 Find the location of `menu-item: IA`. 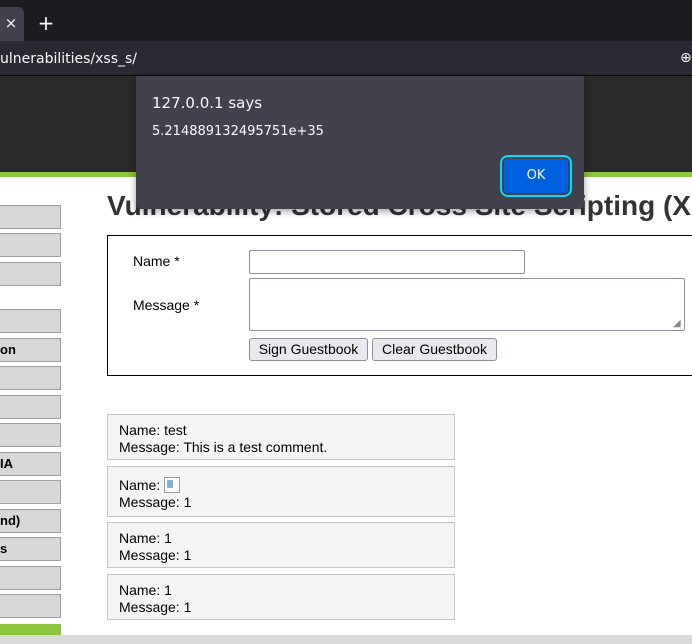

menu-item: IA is located at coordinates (30, 464).